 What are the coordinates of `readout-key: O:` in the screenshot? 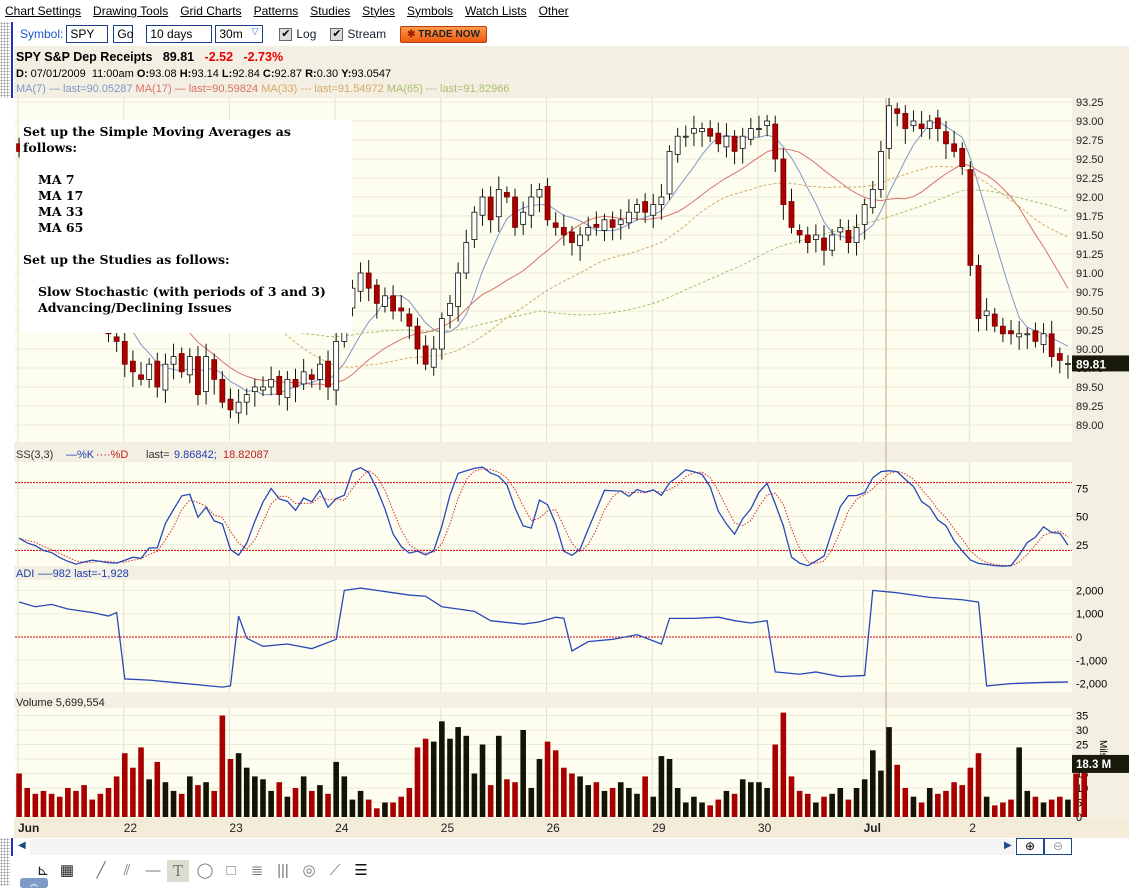 It's located at (143, 74).